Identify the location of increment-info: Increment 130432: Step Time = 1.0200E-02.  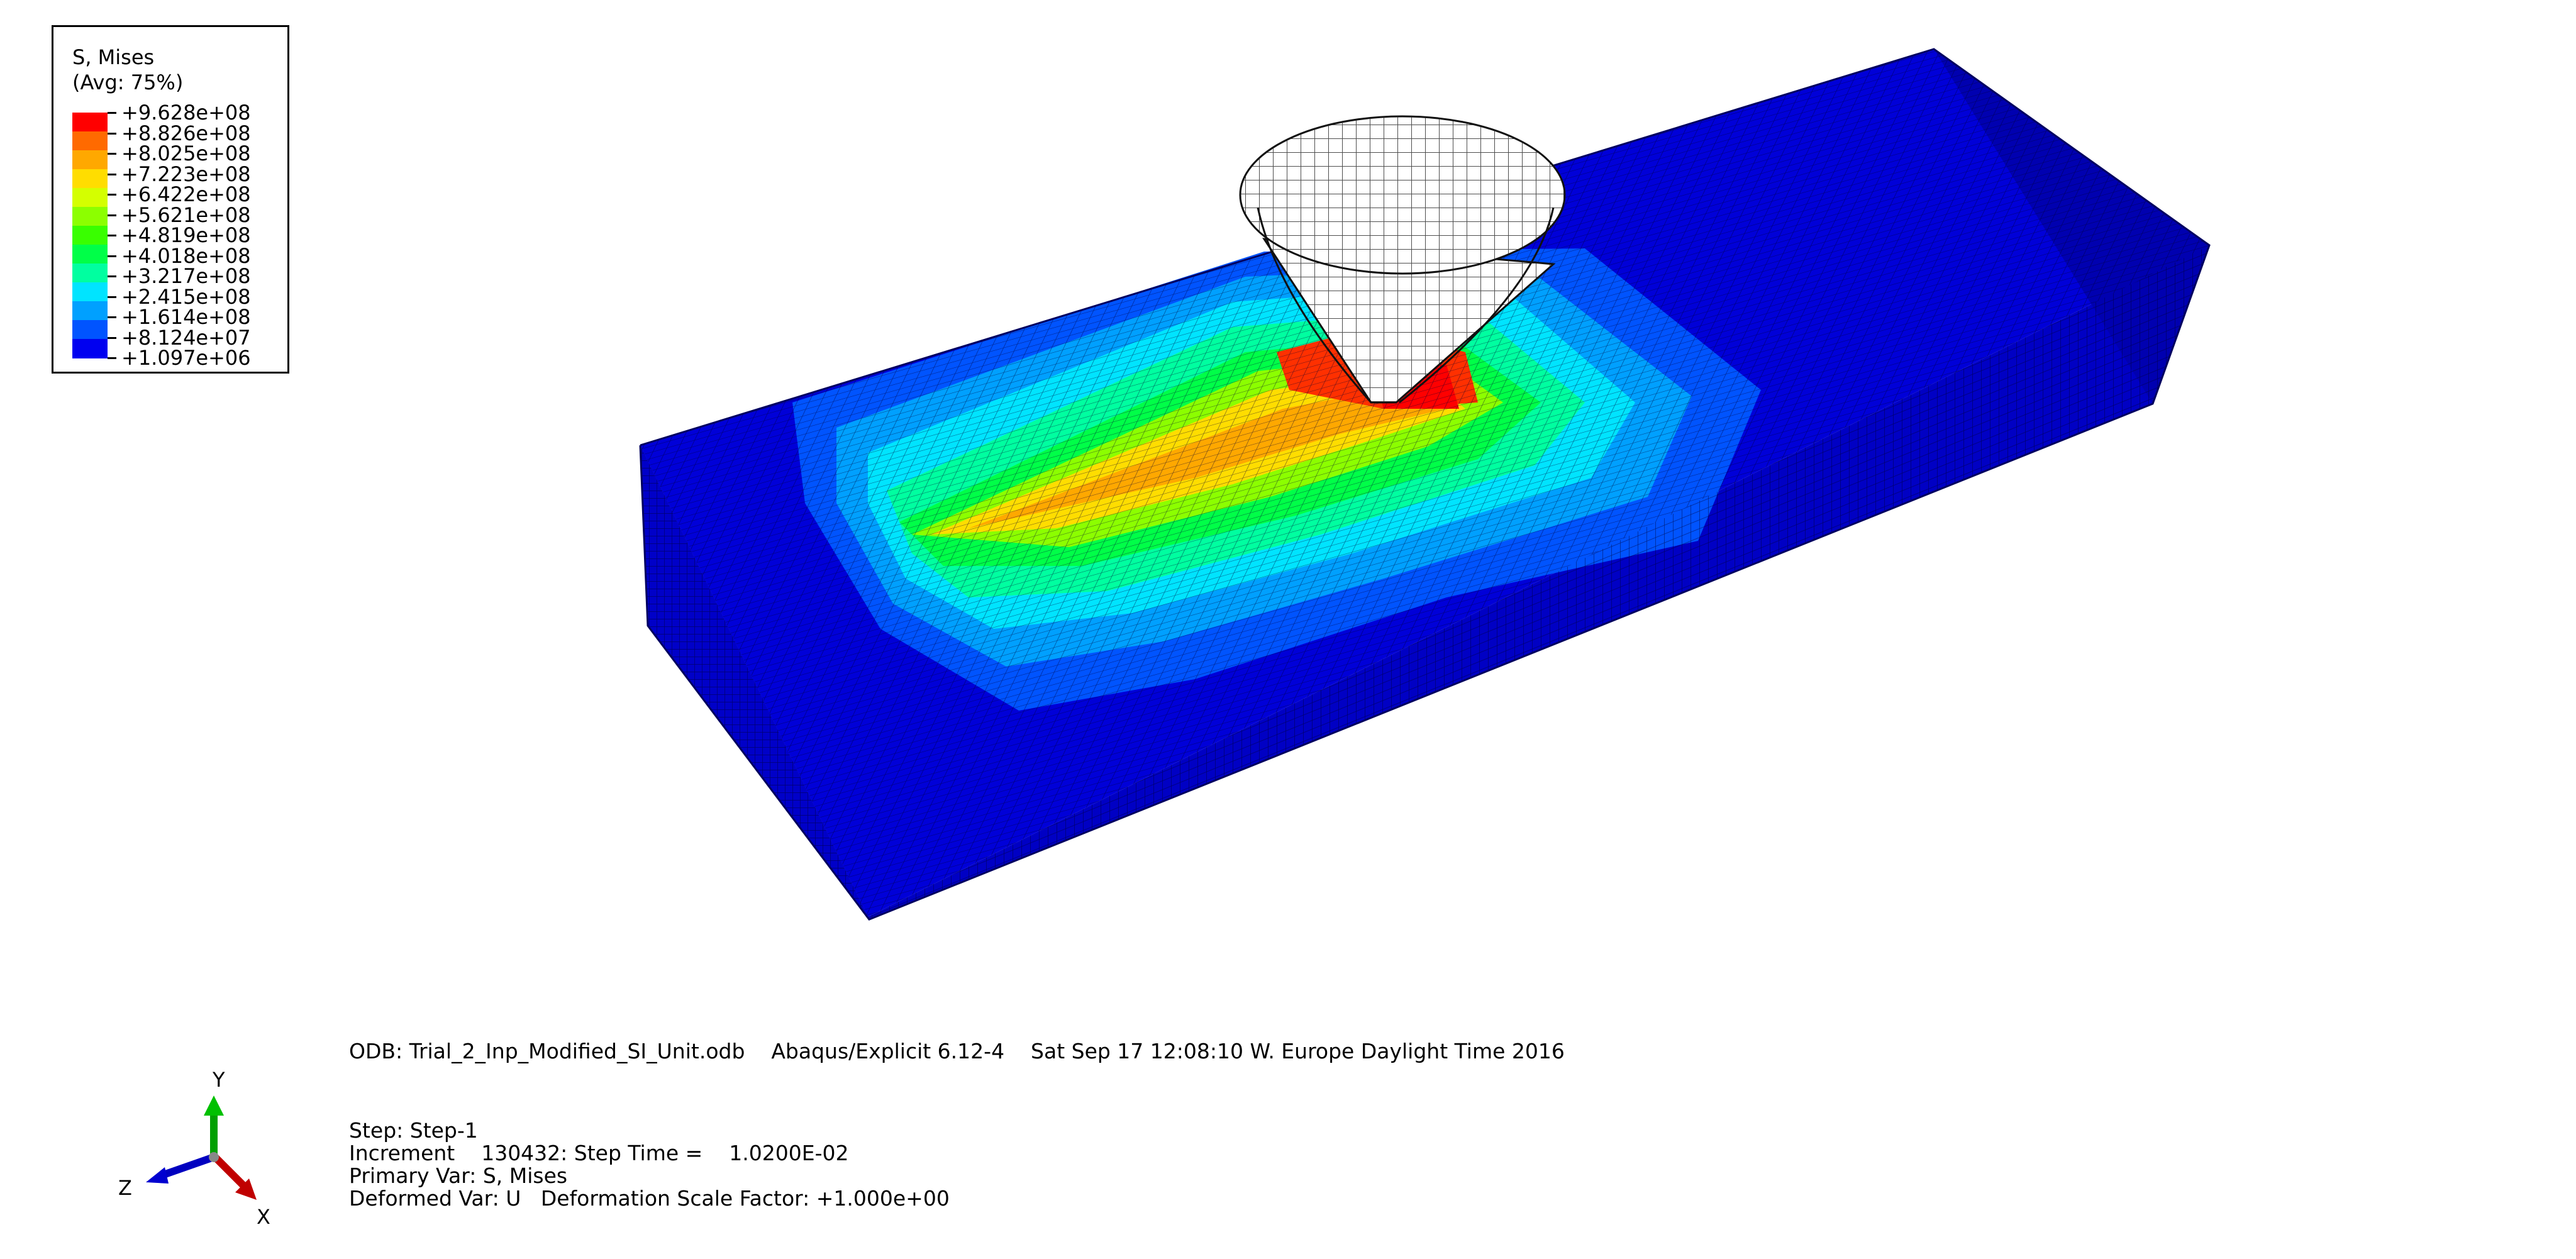
(599, 1153).